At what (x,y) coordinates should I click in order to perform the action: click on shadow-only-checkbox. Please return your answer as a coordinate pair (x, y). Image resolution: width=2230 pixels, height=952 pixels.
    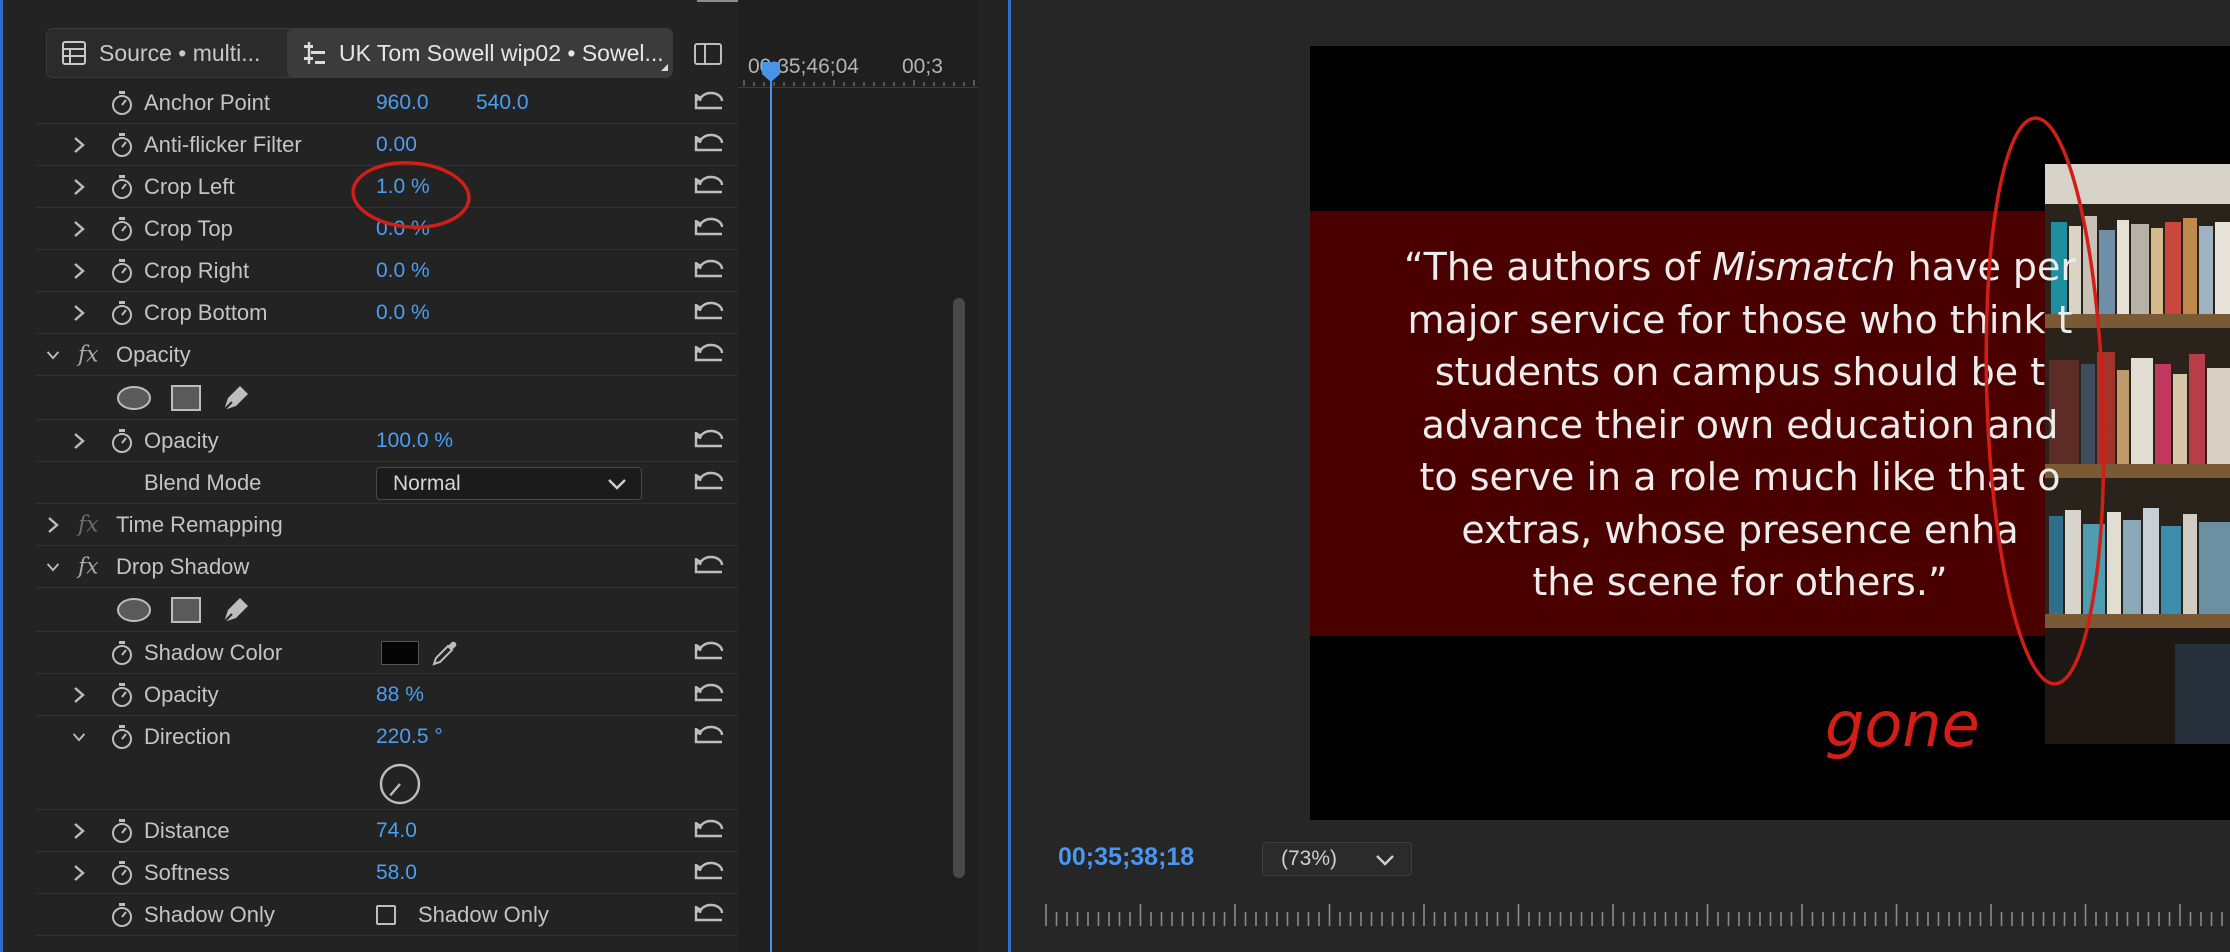
    Looking at the image, I should click on (386, 914).